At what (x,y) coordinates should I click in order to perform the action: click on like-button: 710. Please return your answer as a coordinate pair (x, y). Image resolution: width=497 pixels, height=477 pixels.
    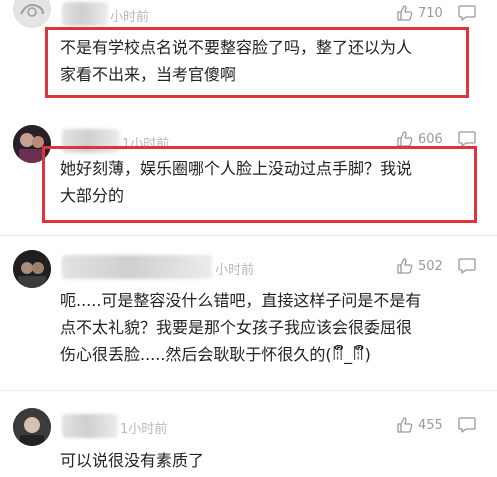
    Looking at the image, I should click on (419, 13).